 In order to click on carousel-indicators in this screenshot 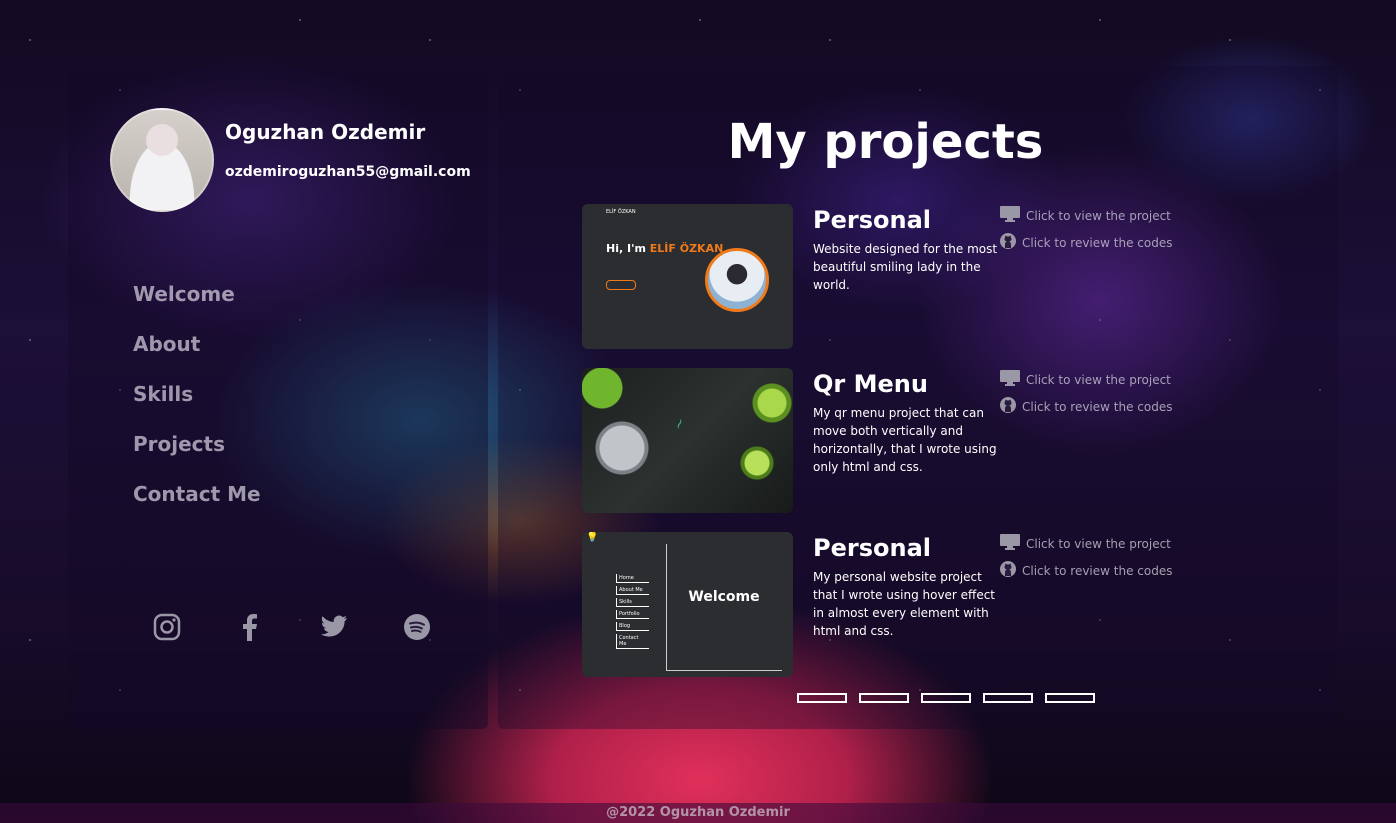, I will do `click(946, 698)`.